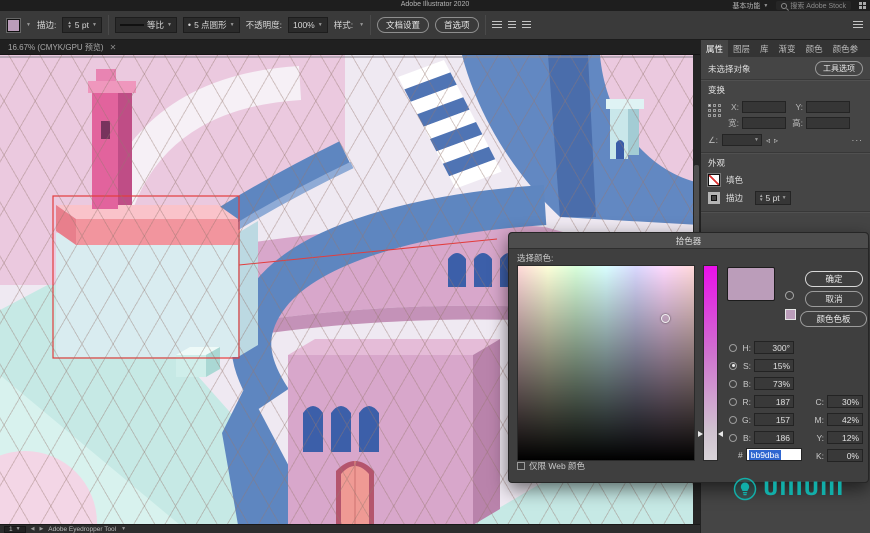  Describe the element at coordinates (113, 47) in the screenshot. I see `close-icon: ✕` at that location.